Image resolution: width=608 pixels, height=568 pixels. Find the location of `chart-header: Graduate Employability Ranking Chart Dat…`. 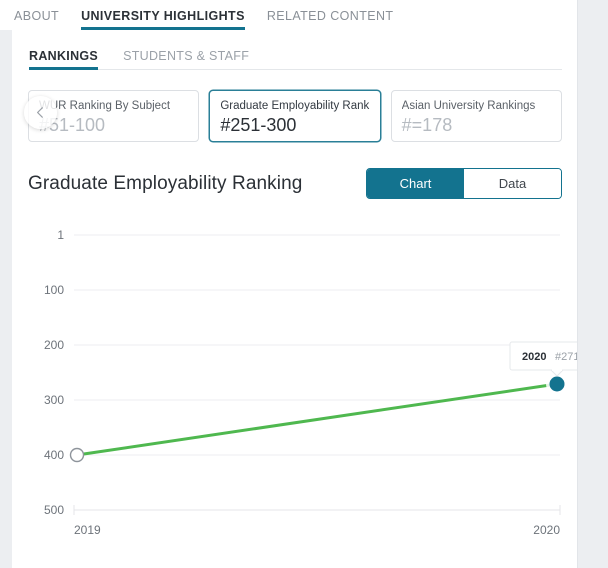

chart-header: Graduate Employability Ranking Chart Dat… is located at coordinates (295, 183).